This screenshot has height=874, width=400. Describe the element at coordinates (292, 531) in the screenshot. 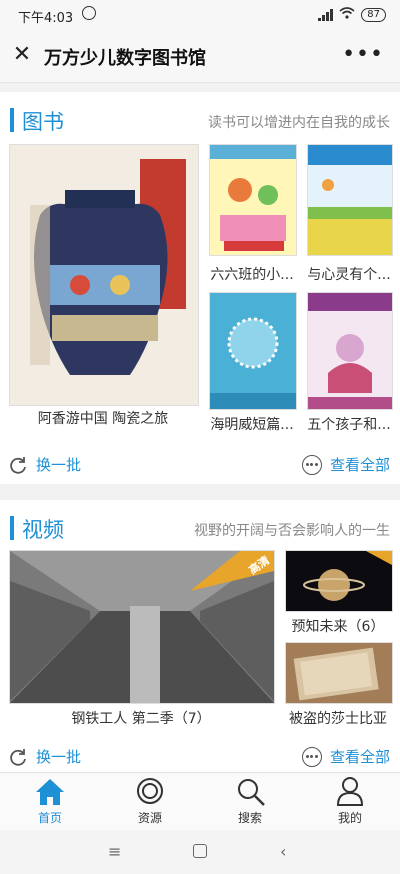

I see `videos-subtitle: 视野的开阔与否会影响人的一生` at that location.